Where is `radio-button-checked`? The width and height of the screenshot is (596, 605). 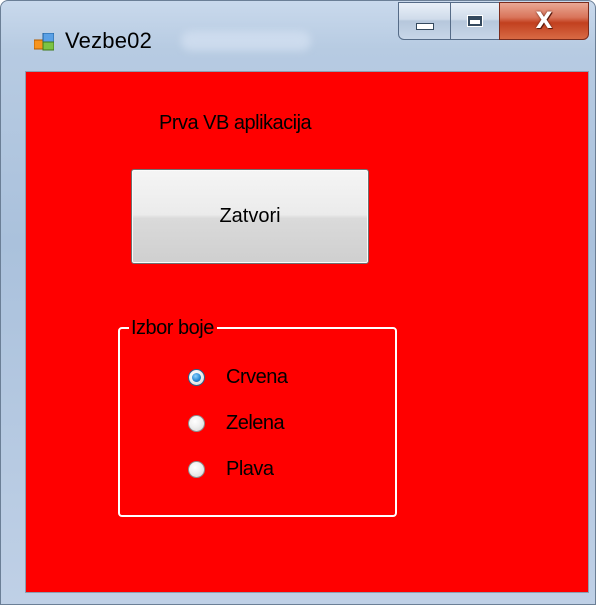 radio-button-checked is located at coordinates (196, 377).